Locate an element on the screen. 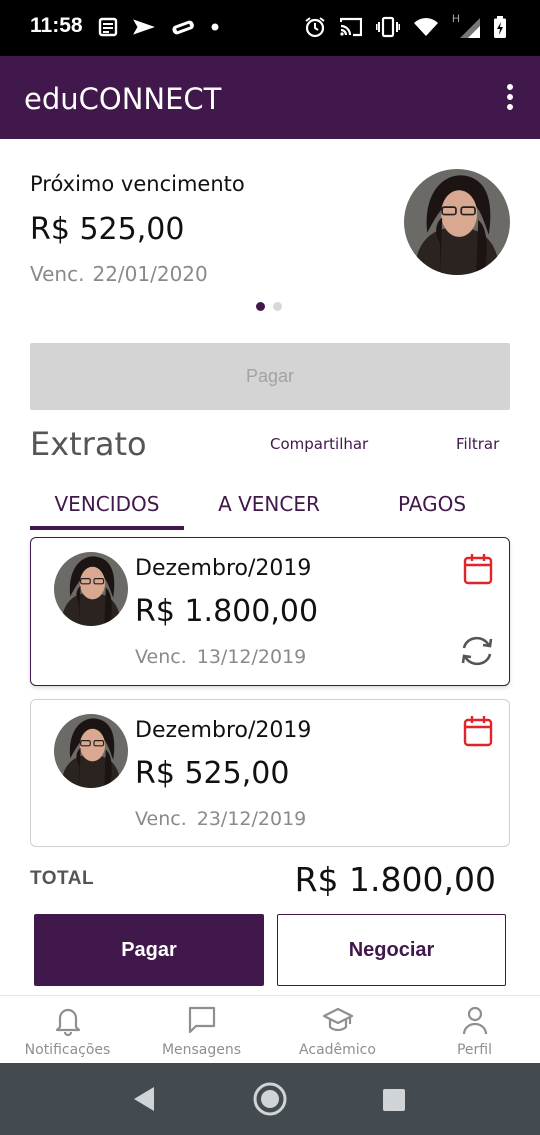  pager-dot is located at coordinates (277, 306).